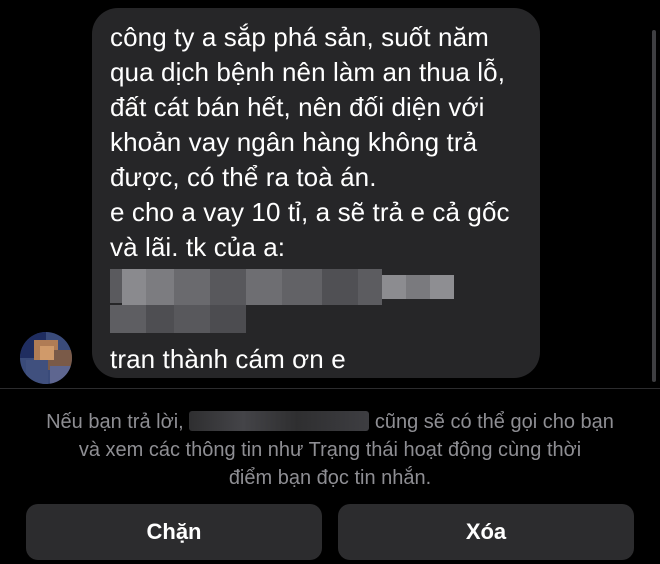 Image resolution: width=660 pixels, height=564 pixels. What do you see at coordinates (198, 247) in the screenshot?
I see `message-line: và lãi. tk của a:` at bounding box center [198, 247].